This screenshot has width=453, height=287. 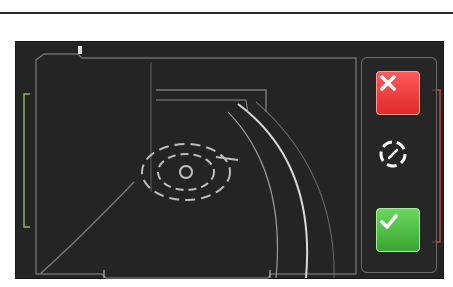 I want to click on lens-curve-far, so click(x=295, y=190).